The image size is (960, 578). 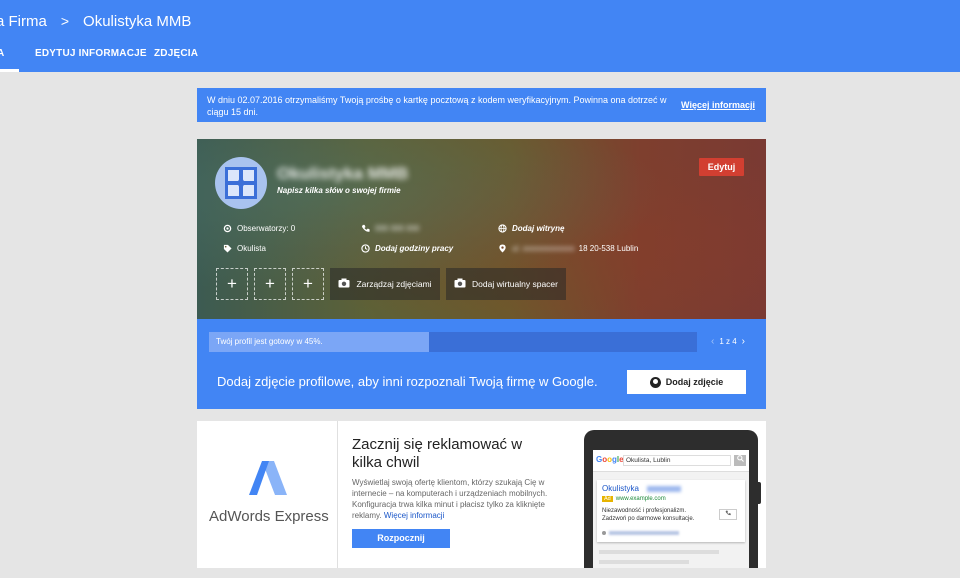 I want to click on progress-bar: Twój profil jest gotowy w 45%., so click(x=453, y=342).